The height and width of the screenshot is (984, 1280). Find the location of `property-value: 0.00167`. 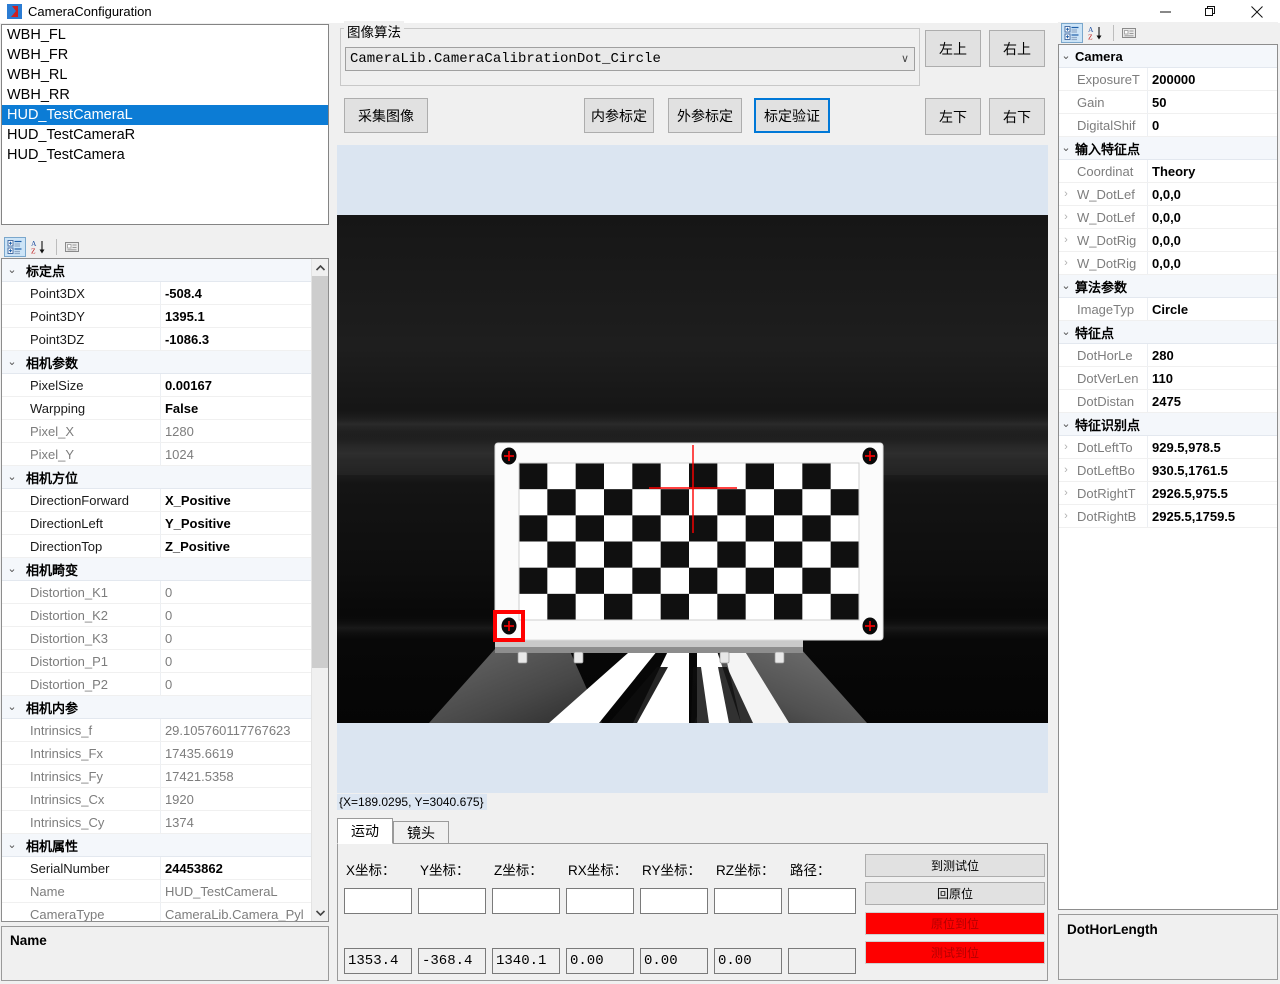

property-value: 0.00167 is located at coordinates (237, 385).